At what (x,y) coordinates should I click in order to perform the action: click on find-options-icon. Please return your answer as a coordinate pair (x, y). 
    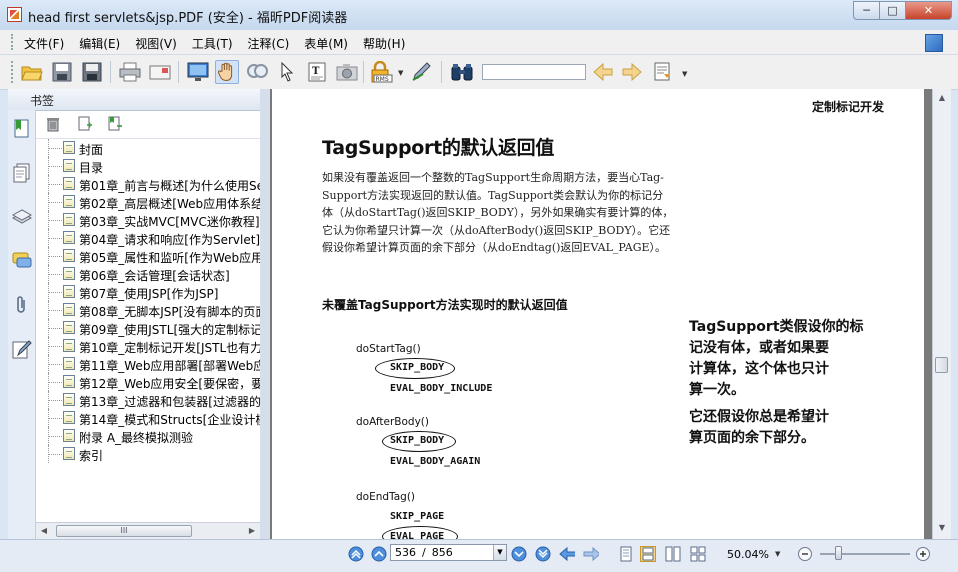
    Looking at the image, I should click on (664, 72).